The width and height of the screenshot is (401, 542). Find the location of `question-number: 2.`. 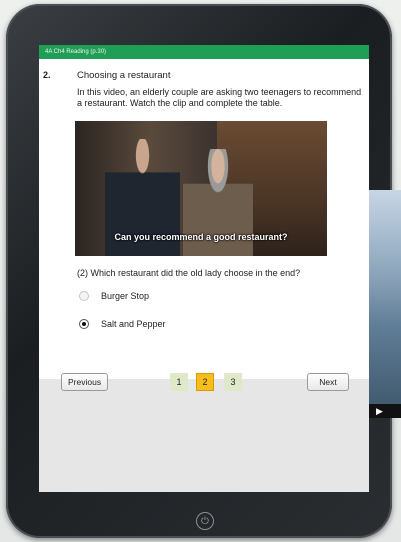

question-number: 2. is located at coordinates (47, 75).